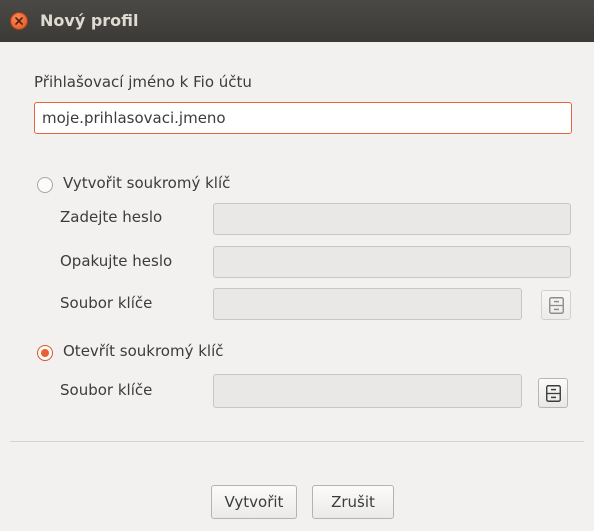 Image resolution: width=594 pixels, height=531 pixels. What do you see at coordinates (254, 502) in the screenshot?
I see `create-button: Vytvořit` at bounding box center [254, 502].